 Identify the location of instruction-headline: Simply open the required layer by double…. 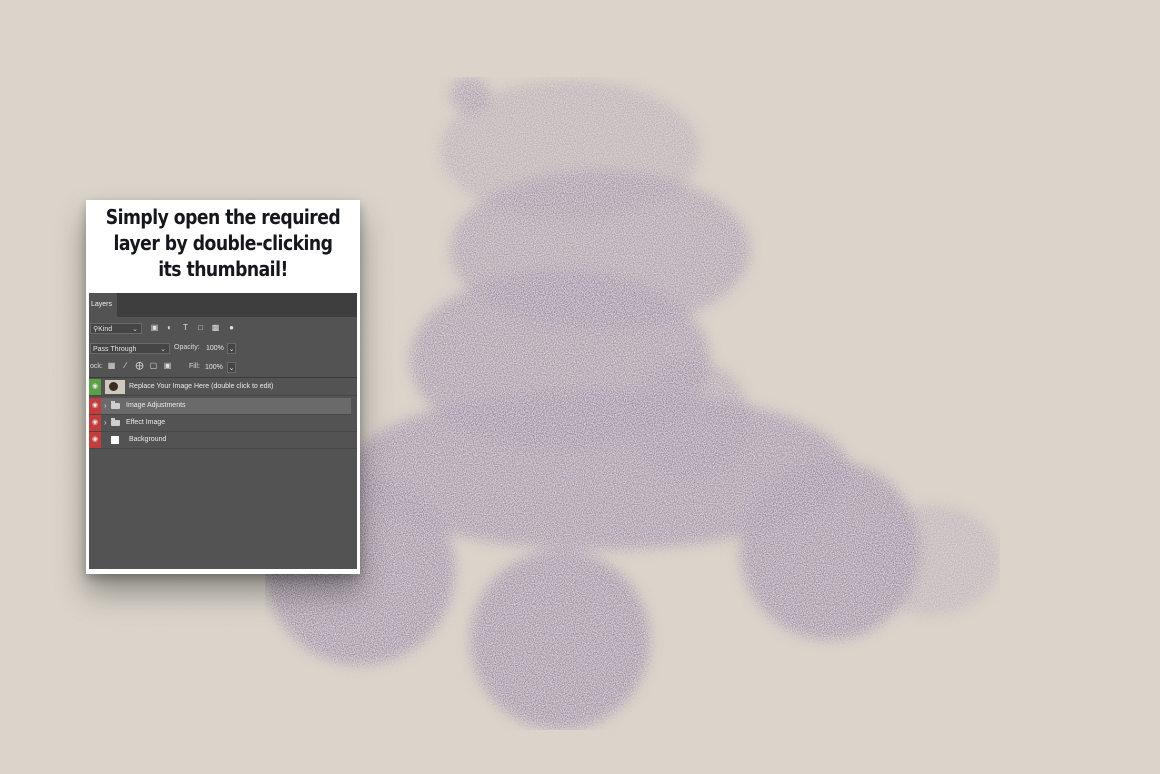
(223, 243).